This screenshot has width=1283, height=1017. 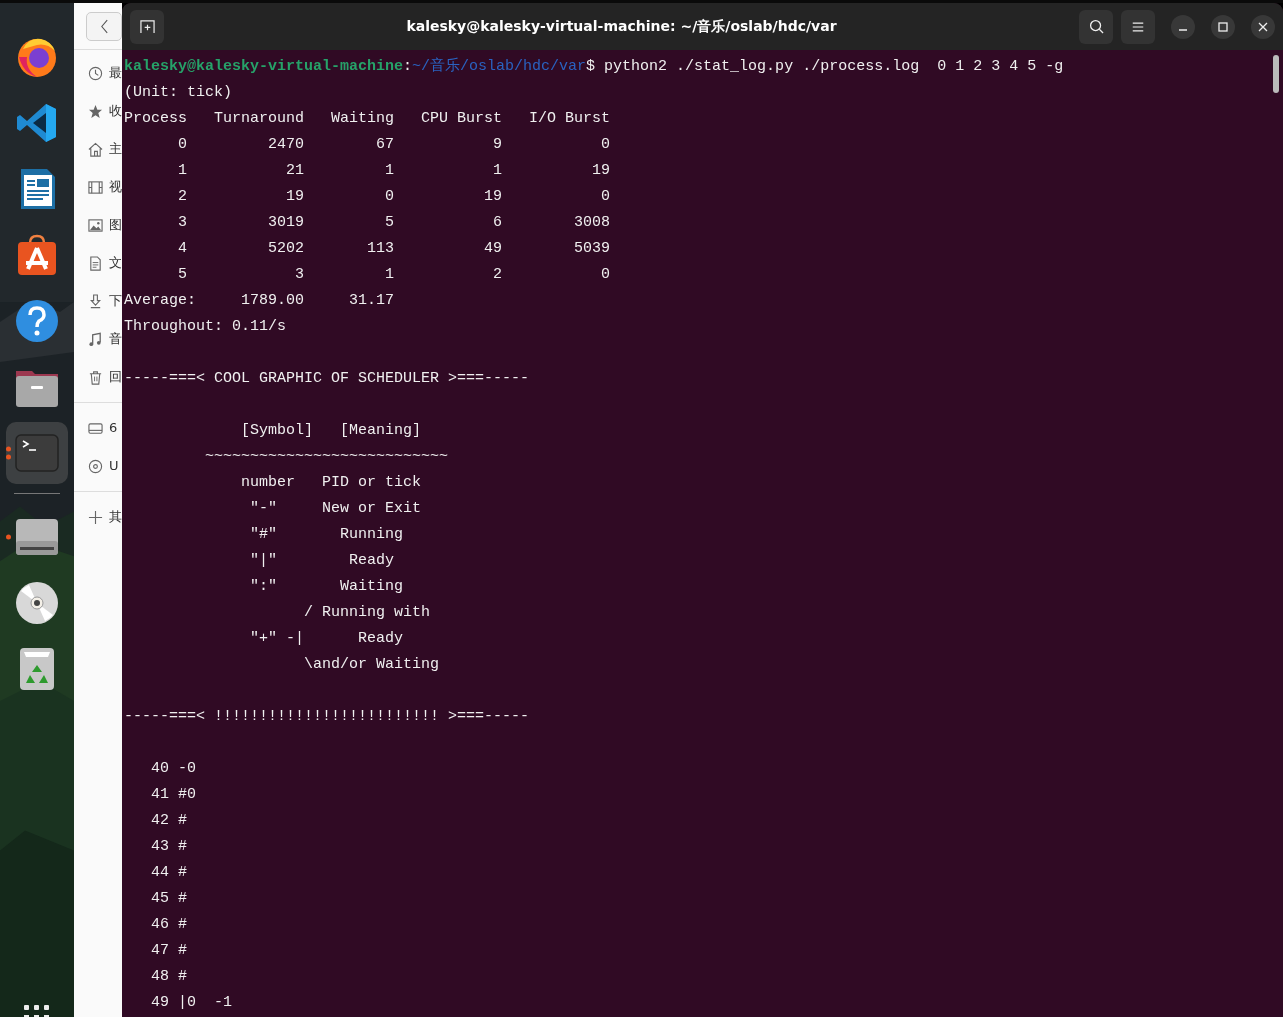 What do you see at coordinates (115, 73) in the screenshot?
I see `sidebar-item: 最` at bounding box center [115, 73].